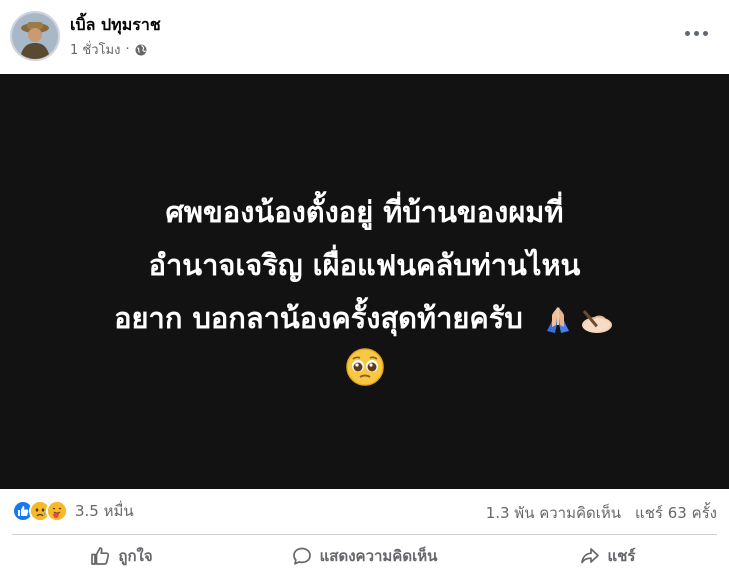 The width and height of the screenshot is (729, 574). Describe the element at coordinates (696, 33) in the screenshot. I see `more-options-icon` at that location.